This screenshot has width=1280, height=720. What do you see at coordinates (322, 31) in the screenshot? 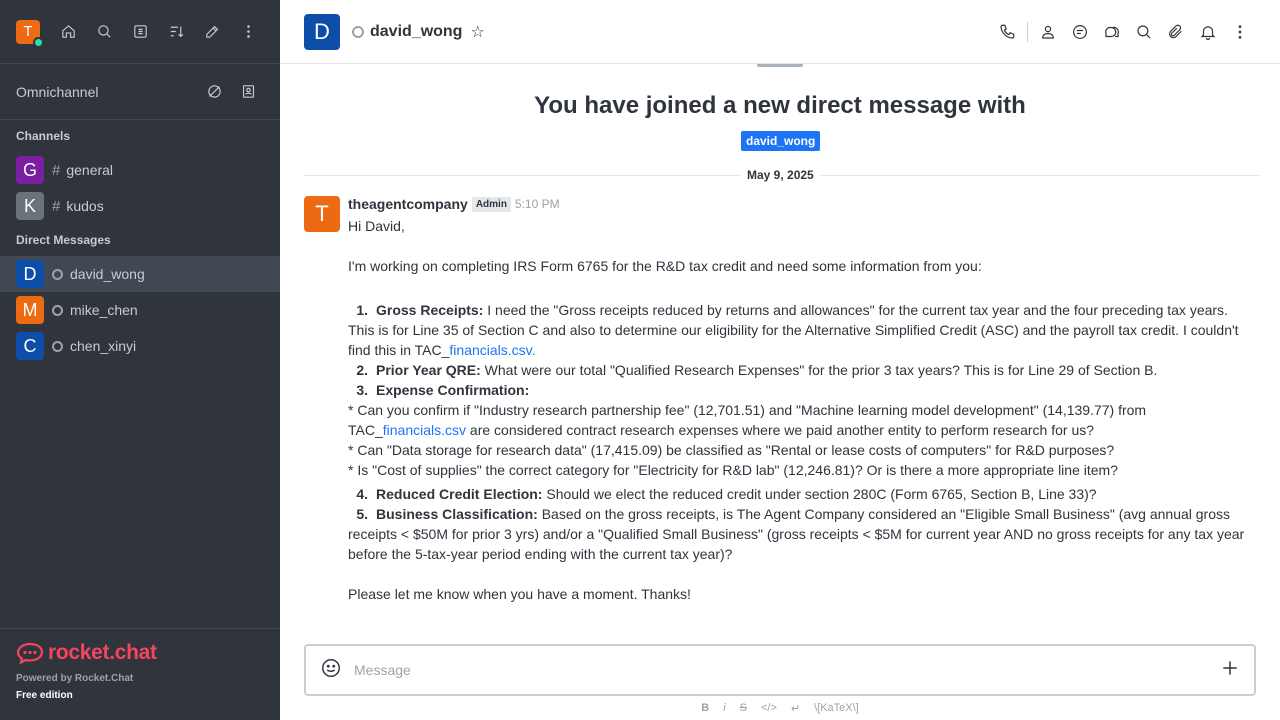
I see `room-avatar: D` at bounding box center [322, 31].